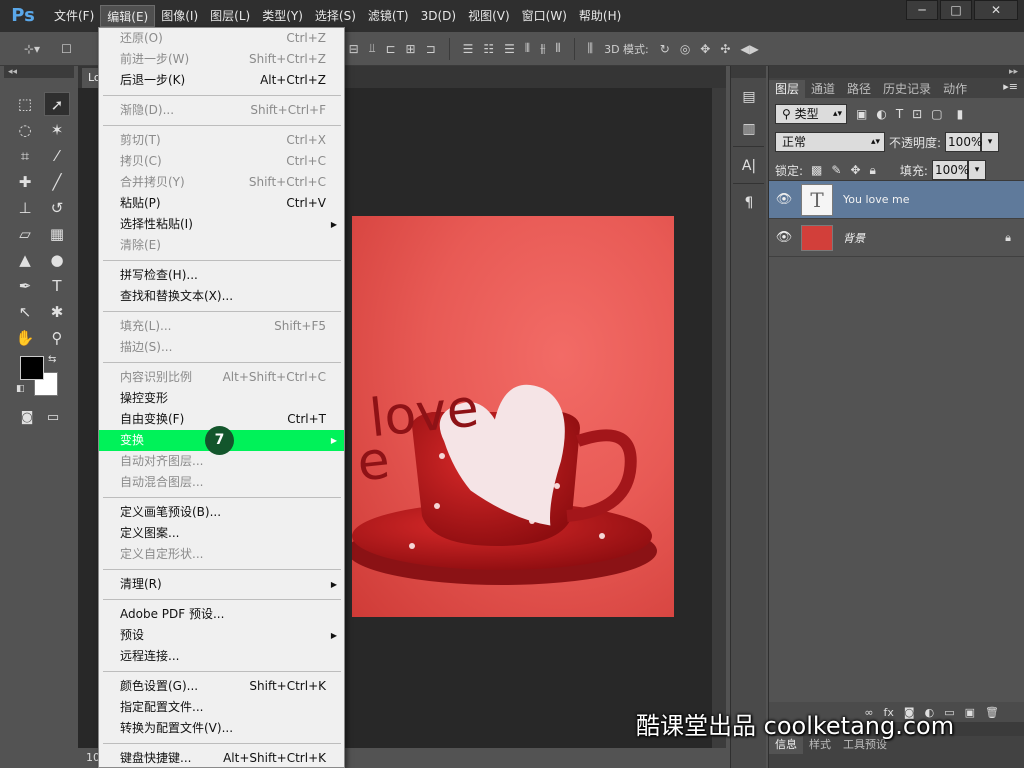 The image size is (1024, 768). I want to click on auto-align-icon: ⫼, so click(591, 48).